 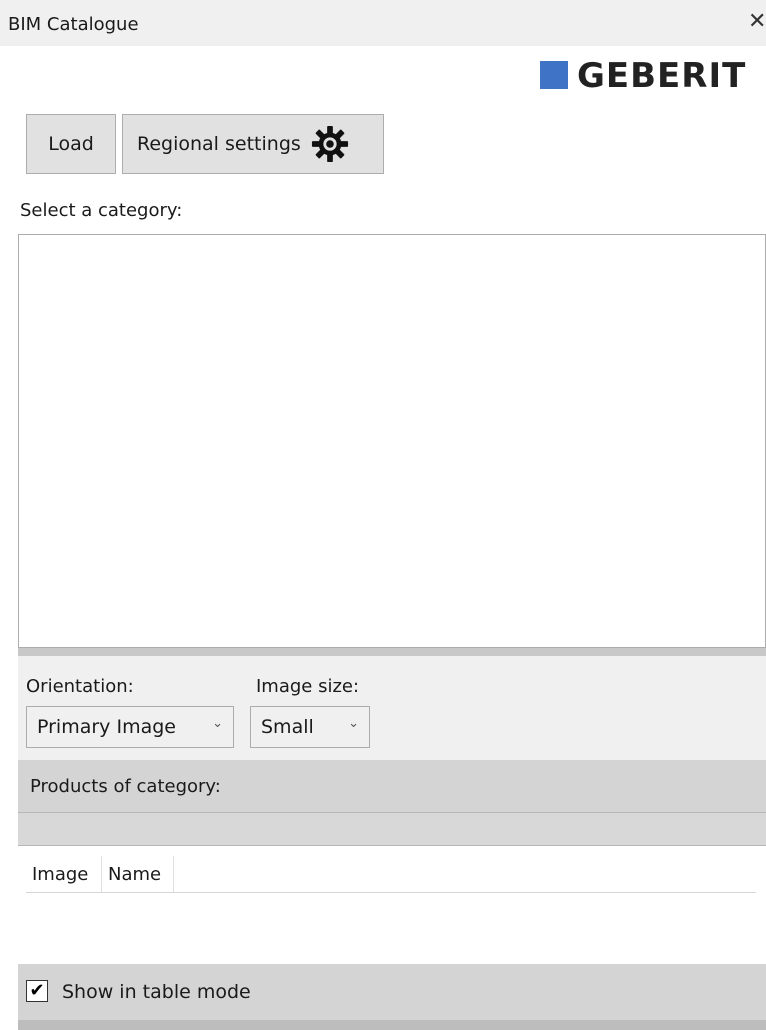 What do you see at coordinates (308, 686) in the screenshot?
I see `image-size-label: Image size:` at bounding box center [308, 686].